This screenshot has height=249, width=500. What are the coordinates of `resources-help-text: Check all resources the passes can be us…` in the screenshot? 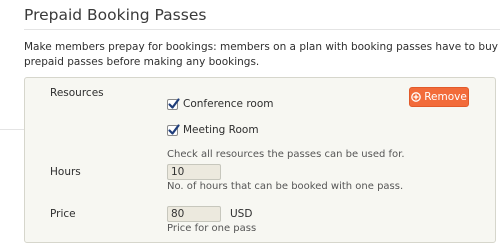 It's located at (286, 154).